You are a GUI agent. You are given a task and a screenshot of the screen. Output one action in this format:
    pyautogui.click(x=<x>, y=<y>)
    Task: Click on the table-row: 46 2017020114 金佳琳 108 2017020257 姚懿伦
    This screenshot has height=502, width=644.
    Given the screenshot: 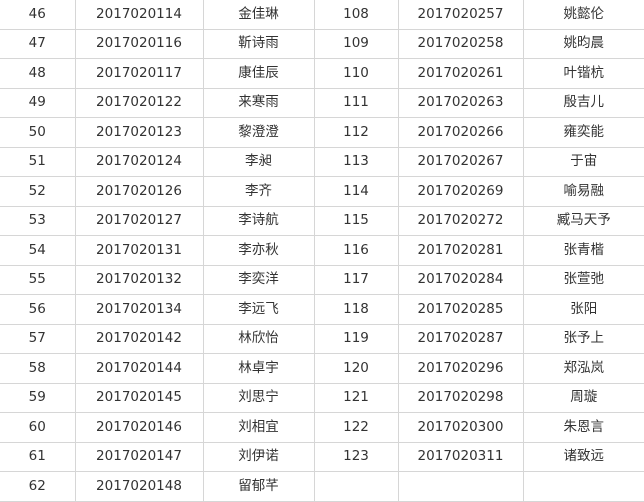 What is the action you would take?
    pyautogui.click(x=322, y=15)
    